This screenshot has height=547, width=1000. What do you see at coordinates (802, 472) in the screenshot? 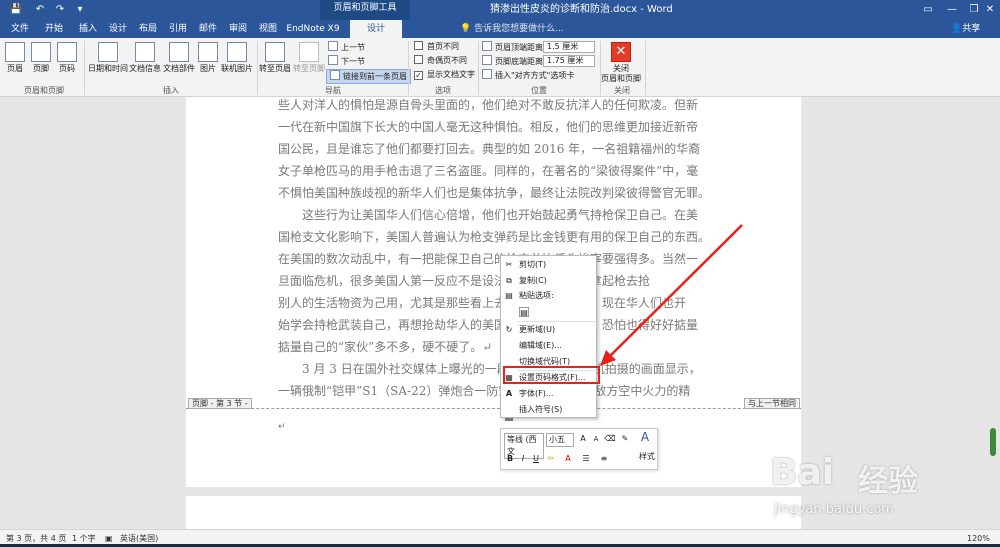
I see `watermark-brand: Bai` at bounding box center [802, 472].